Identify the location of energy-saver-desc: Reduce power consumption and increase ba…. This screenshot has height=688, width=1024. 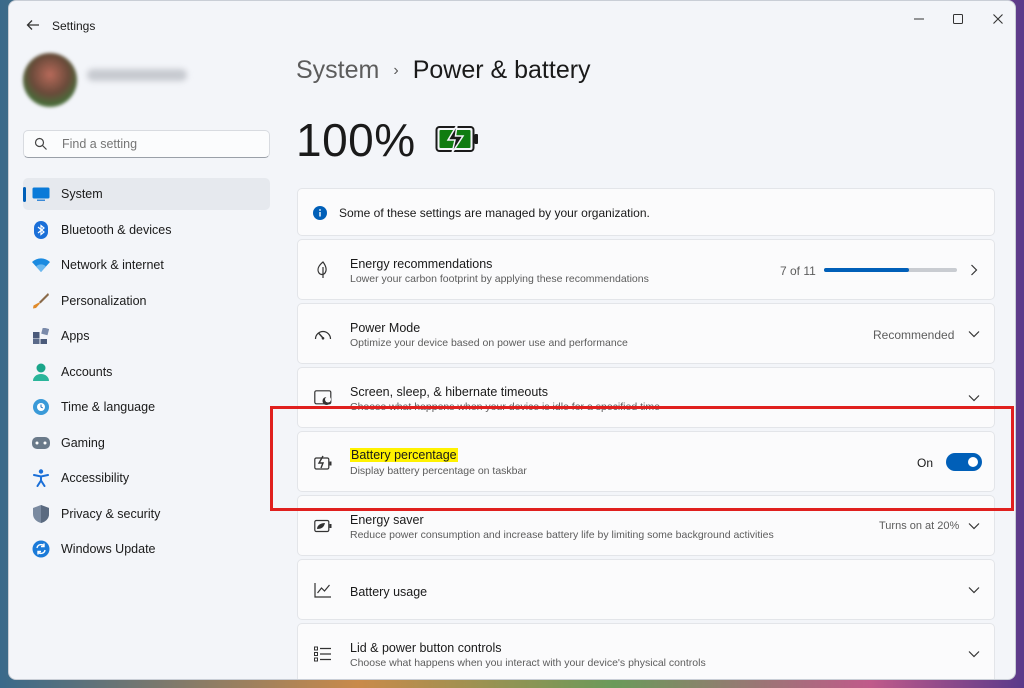
(562, 535).